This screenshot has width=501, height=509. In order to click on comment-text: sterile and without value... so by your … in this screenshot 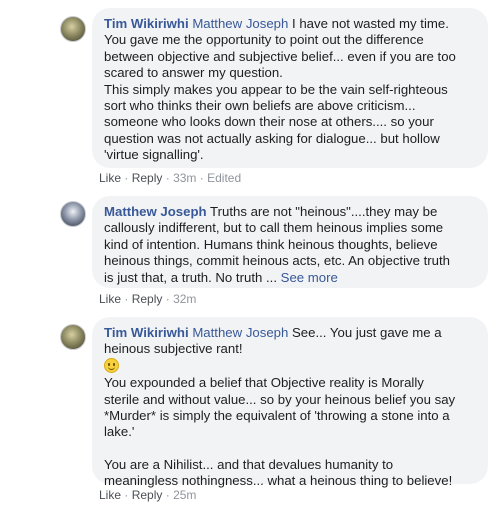, I will do `click(280, 399)`.